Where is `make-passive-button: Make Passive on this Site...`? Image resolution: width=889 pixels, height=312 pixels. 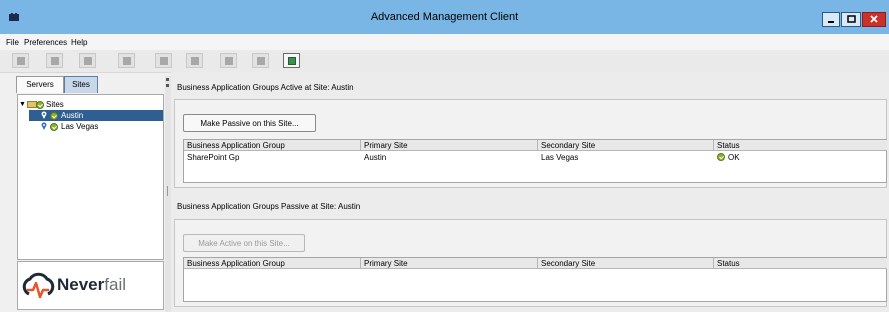 make-passive-button: Make Passive on this Site... is located at coordinates (249, 123).